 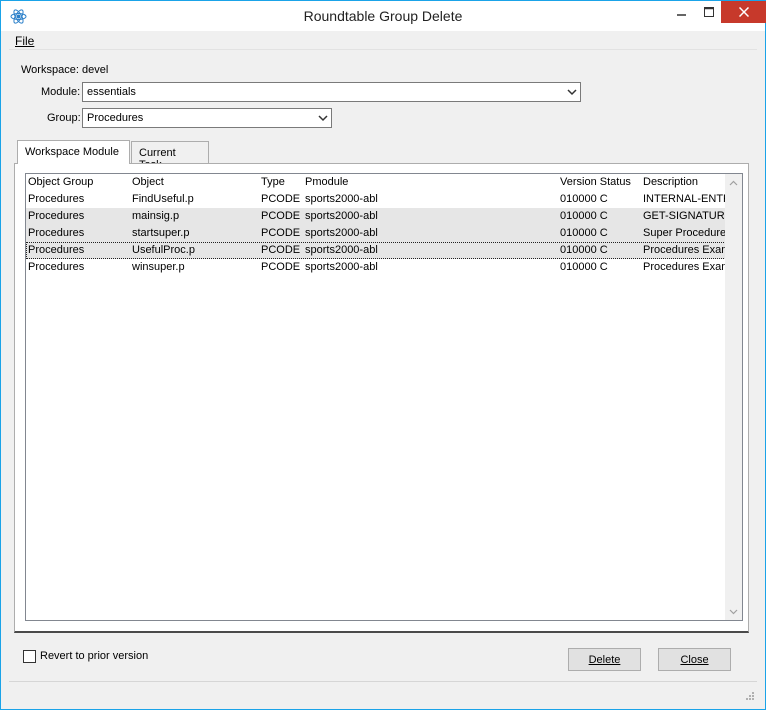 I want to click on menu-file: File, so click(x=24, y=41).